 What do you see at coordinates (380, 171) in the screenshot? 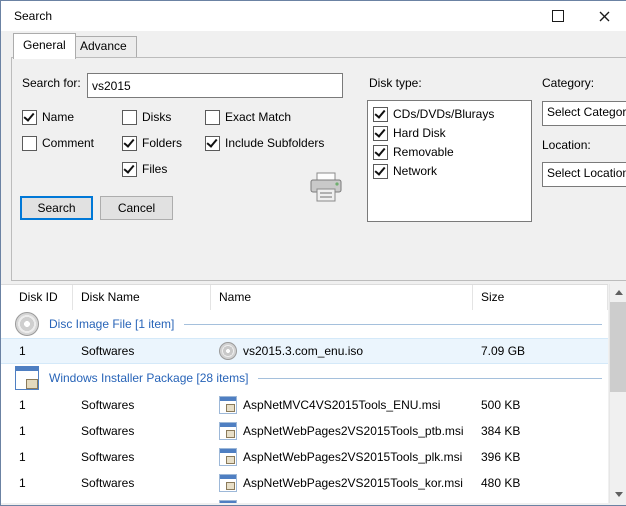
I see `disk-type-network-box` at bounding box center [380, 171].